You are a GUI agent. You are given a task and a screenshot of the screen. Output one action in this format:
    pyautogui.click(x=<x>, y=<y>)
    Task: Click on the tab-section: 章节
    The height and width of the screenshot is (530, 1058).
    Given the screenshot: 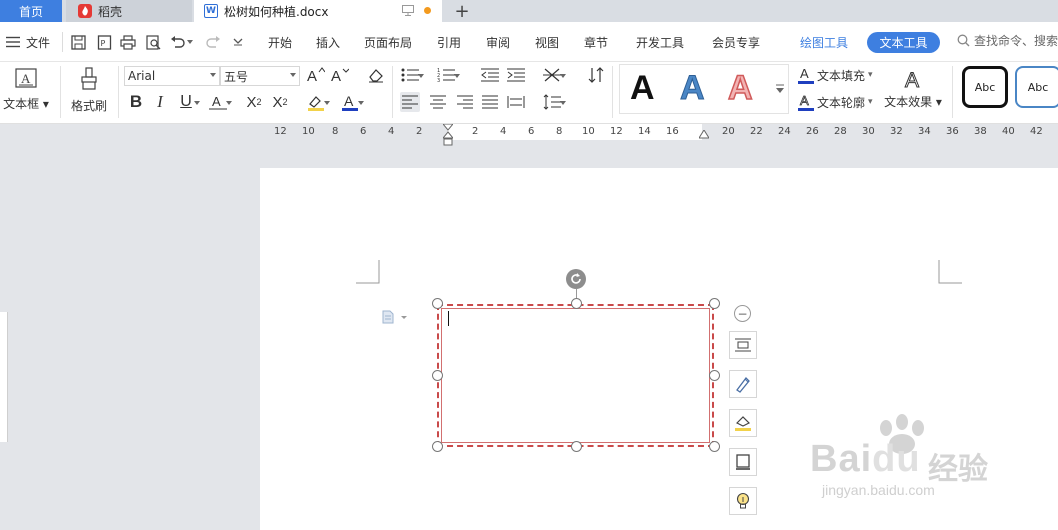 What is the action you would take?
    pyautogui.click(x=596, y=42)
    